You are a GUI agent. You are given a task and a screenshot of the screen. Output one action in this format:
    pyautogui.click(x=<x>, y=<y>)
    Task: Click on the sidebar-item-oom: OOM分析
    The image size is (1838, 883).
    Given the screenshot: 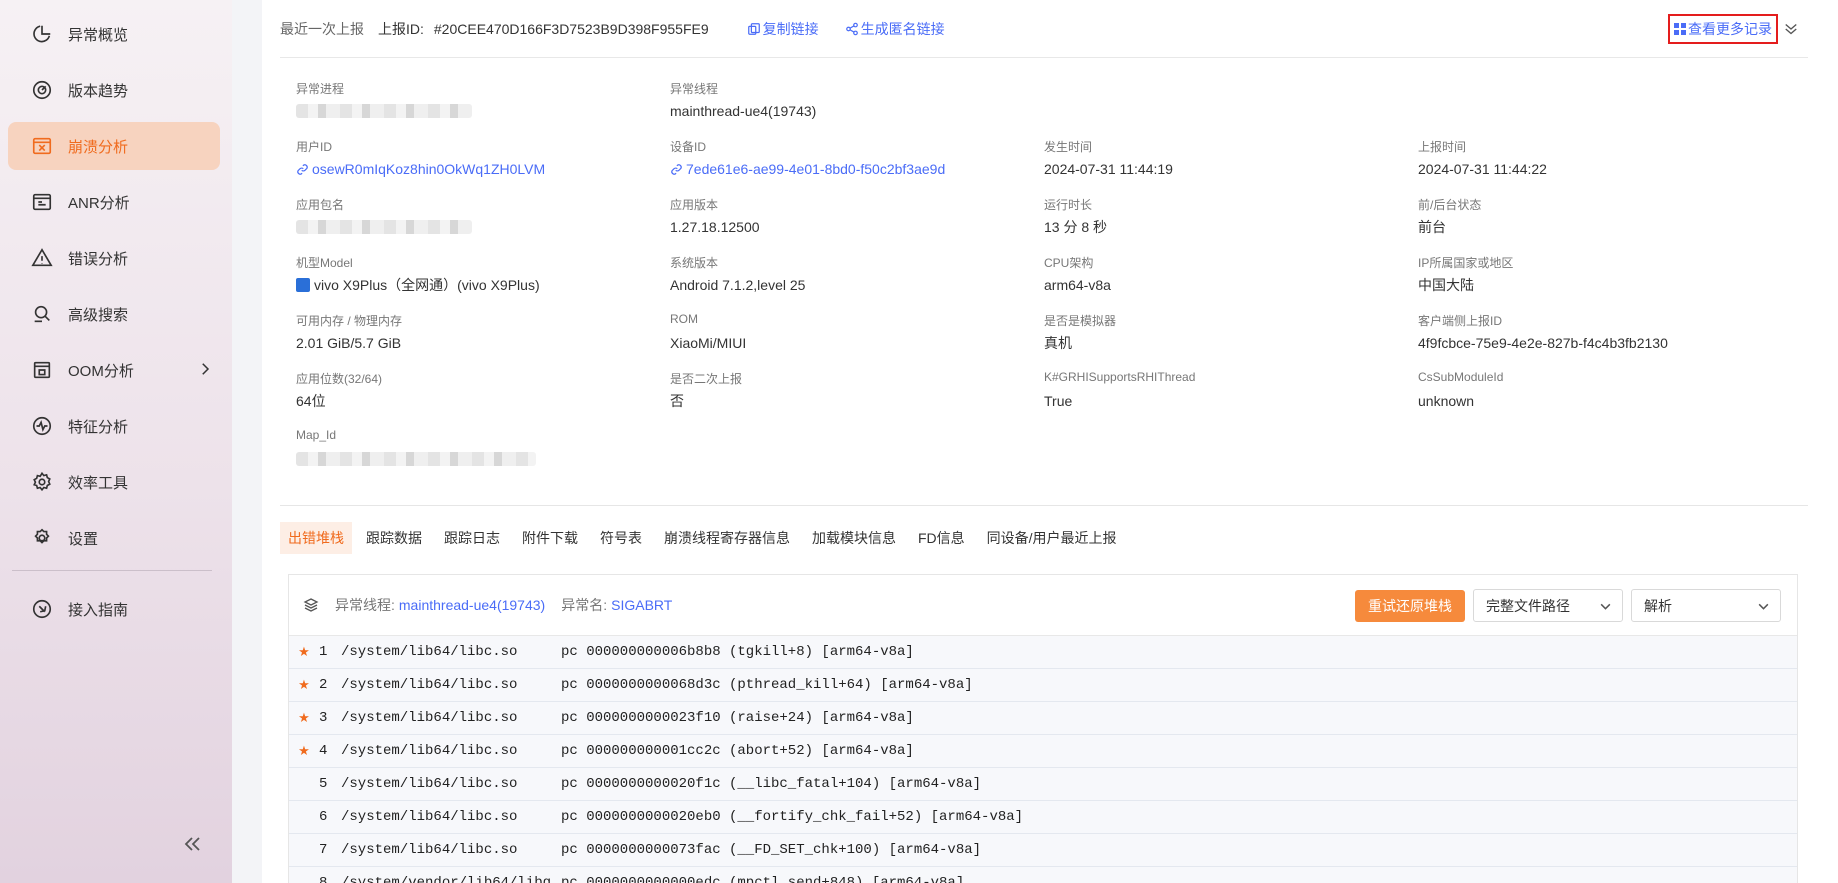 What is the action you would take?
    pyautogui.click(x=114, y=370)
    